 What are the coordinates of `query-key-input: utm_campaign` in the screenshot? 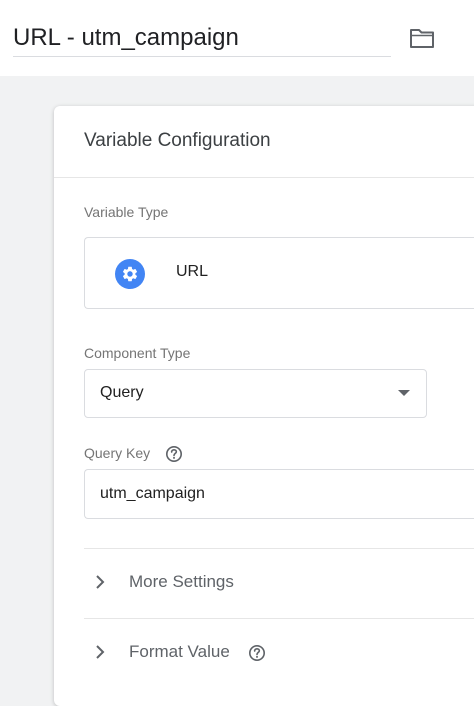 It's located at (279, 494).